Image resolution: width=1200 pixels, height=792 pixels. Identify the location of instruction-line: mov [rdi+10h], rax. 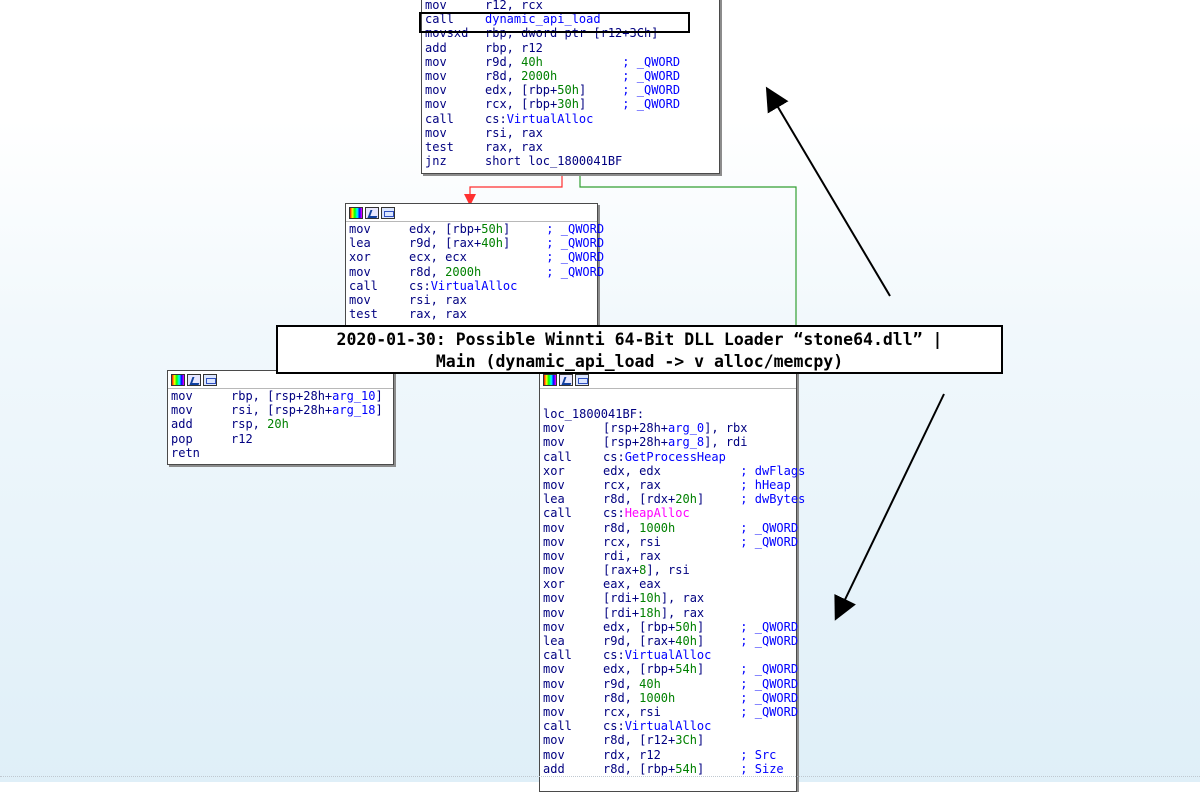
(668, 598).